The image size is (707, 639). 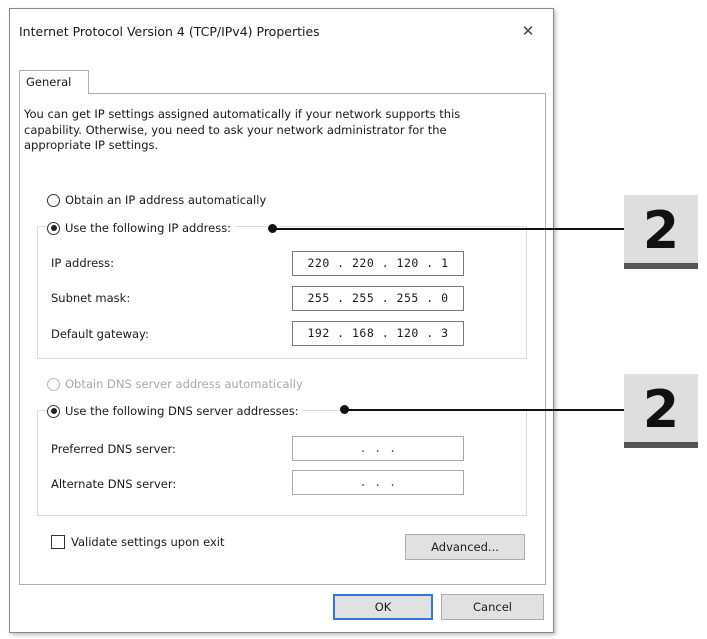 What do you see at coordinates (282, 463) in the screenshot?
I see `dns-server-group` at bounding box center [282, 463].